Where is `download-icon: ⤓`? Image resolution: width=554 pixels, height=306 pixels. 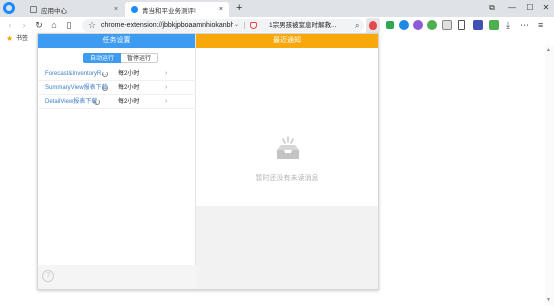 download-icon: ⤓ is located at coordinates (508, 25).